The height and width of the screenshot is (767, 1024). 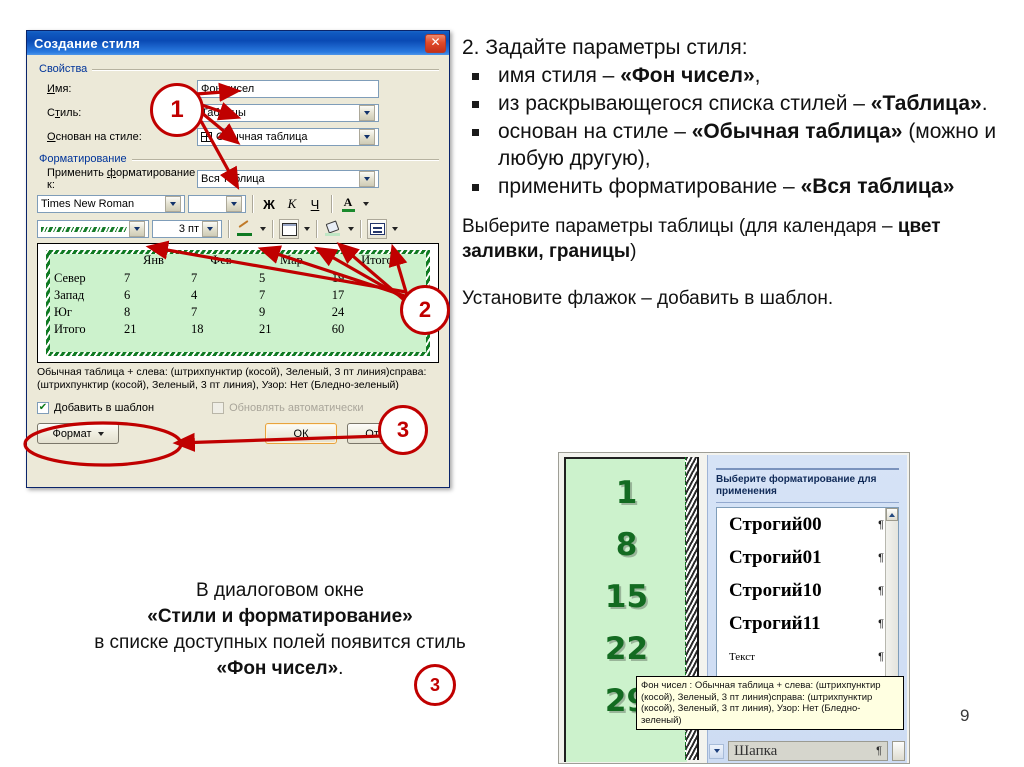 I want to click on border-style-combo, so click(x=93, y=229).